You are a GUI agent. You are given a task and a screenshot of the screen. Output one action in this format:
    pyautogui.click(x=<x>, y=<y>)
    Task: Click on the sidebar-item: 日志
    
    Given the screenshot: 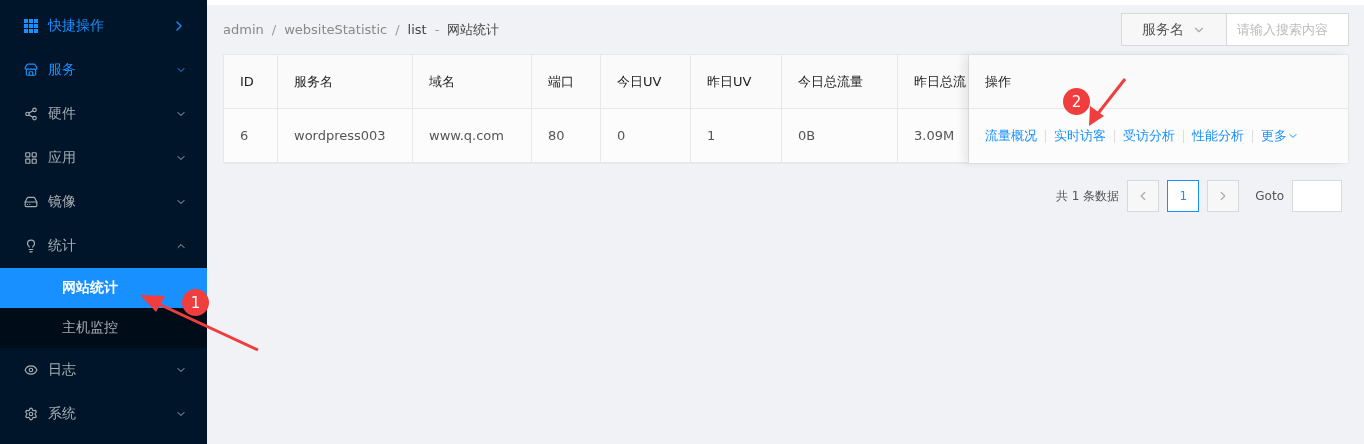 What is the action you would take?
    pyautogui.click(x=103, y=370)
    